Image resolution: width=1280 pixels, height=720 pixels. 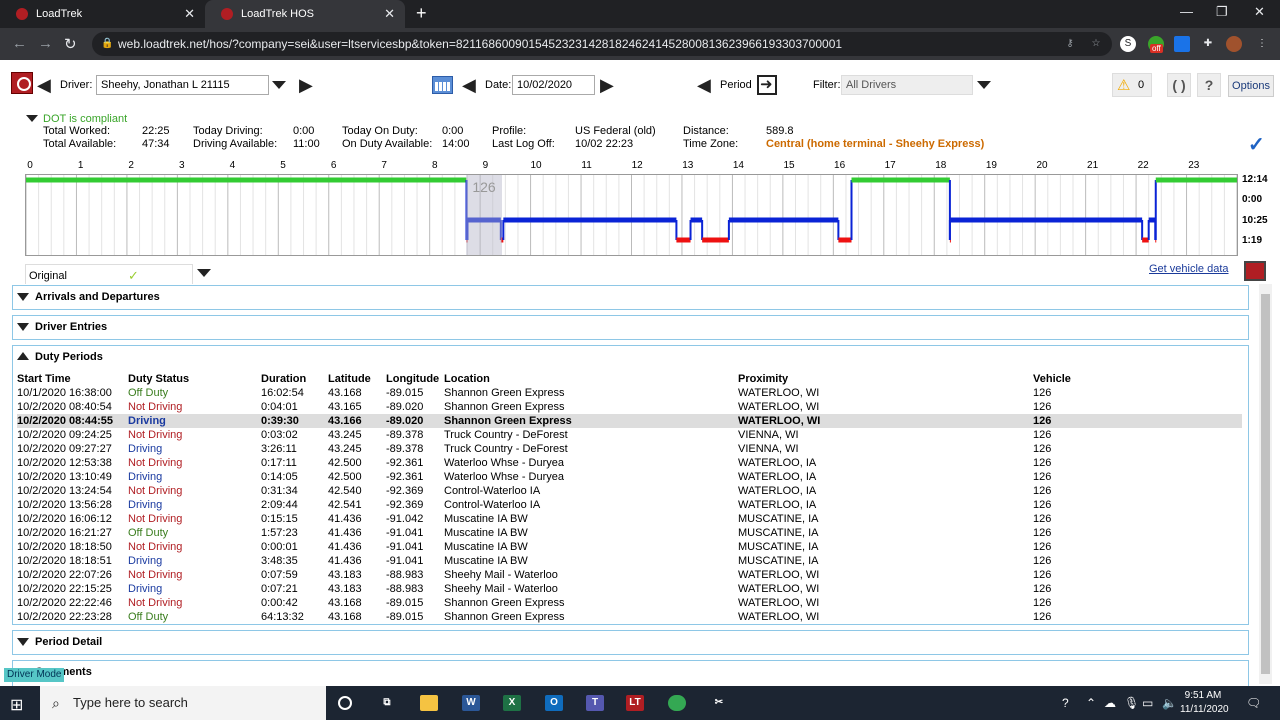 I want to click on filter-dropdown-icon, so click(x=984, y=85).